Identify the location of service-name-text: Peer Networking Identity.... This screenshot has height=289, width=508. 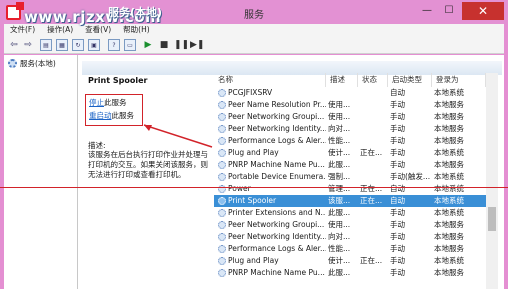
(277, 128).